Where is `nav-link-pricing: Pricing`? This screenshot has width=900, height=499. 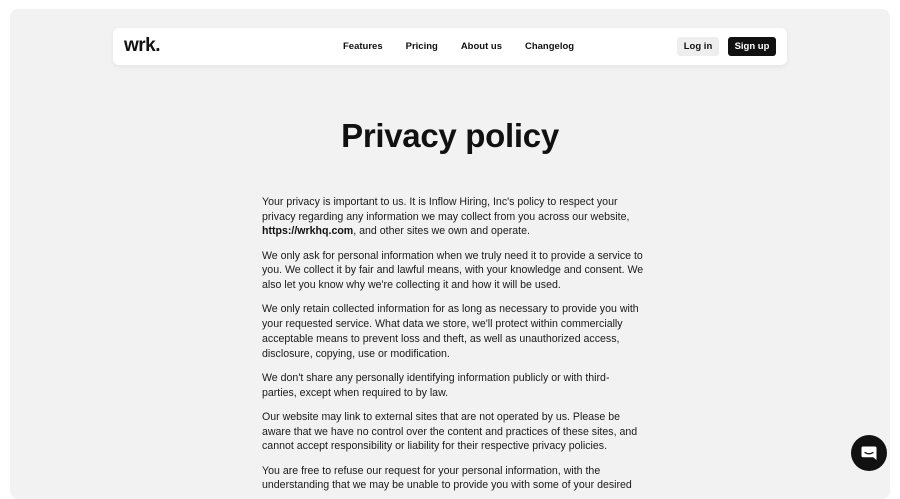 nav-link-pricing: Pricing is located at coordinates (422, 46).